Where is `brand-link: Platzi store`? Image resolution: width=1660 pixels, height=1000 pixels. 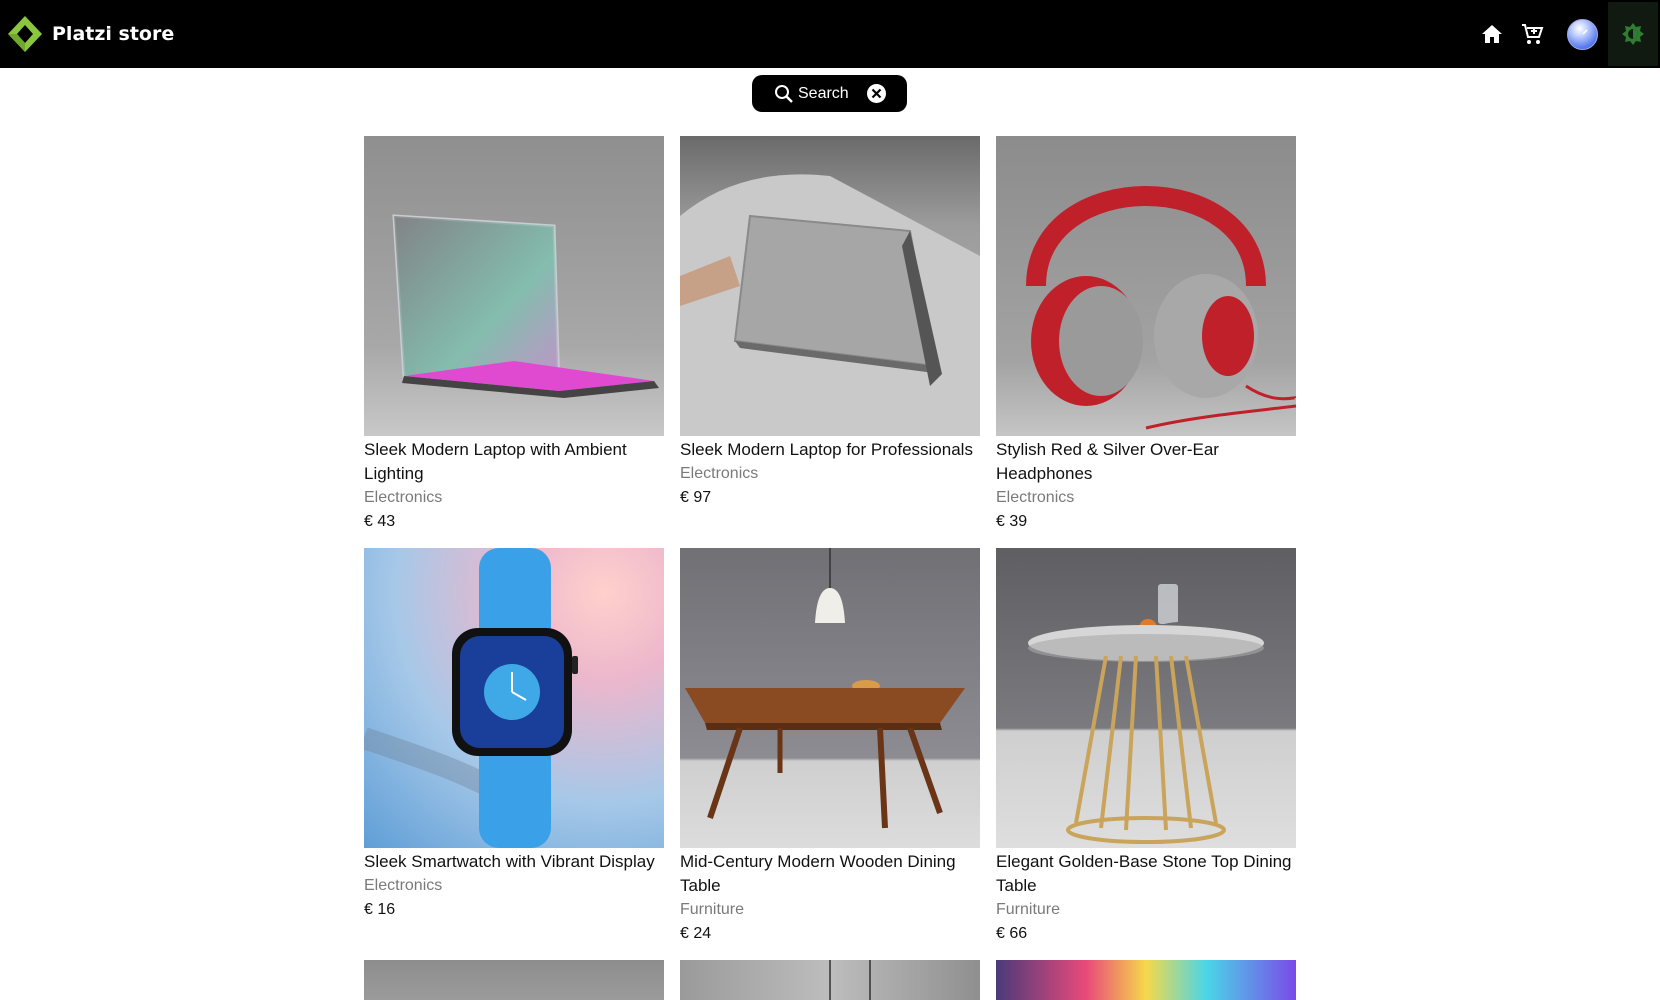
brand-link: Platzi store is located at coordinates (90, 34).